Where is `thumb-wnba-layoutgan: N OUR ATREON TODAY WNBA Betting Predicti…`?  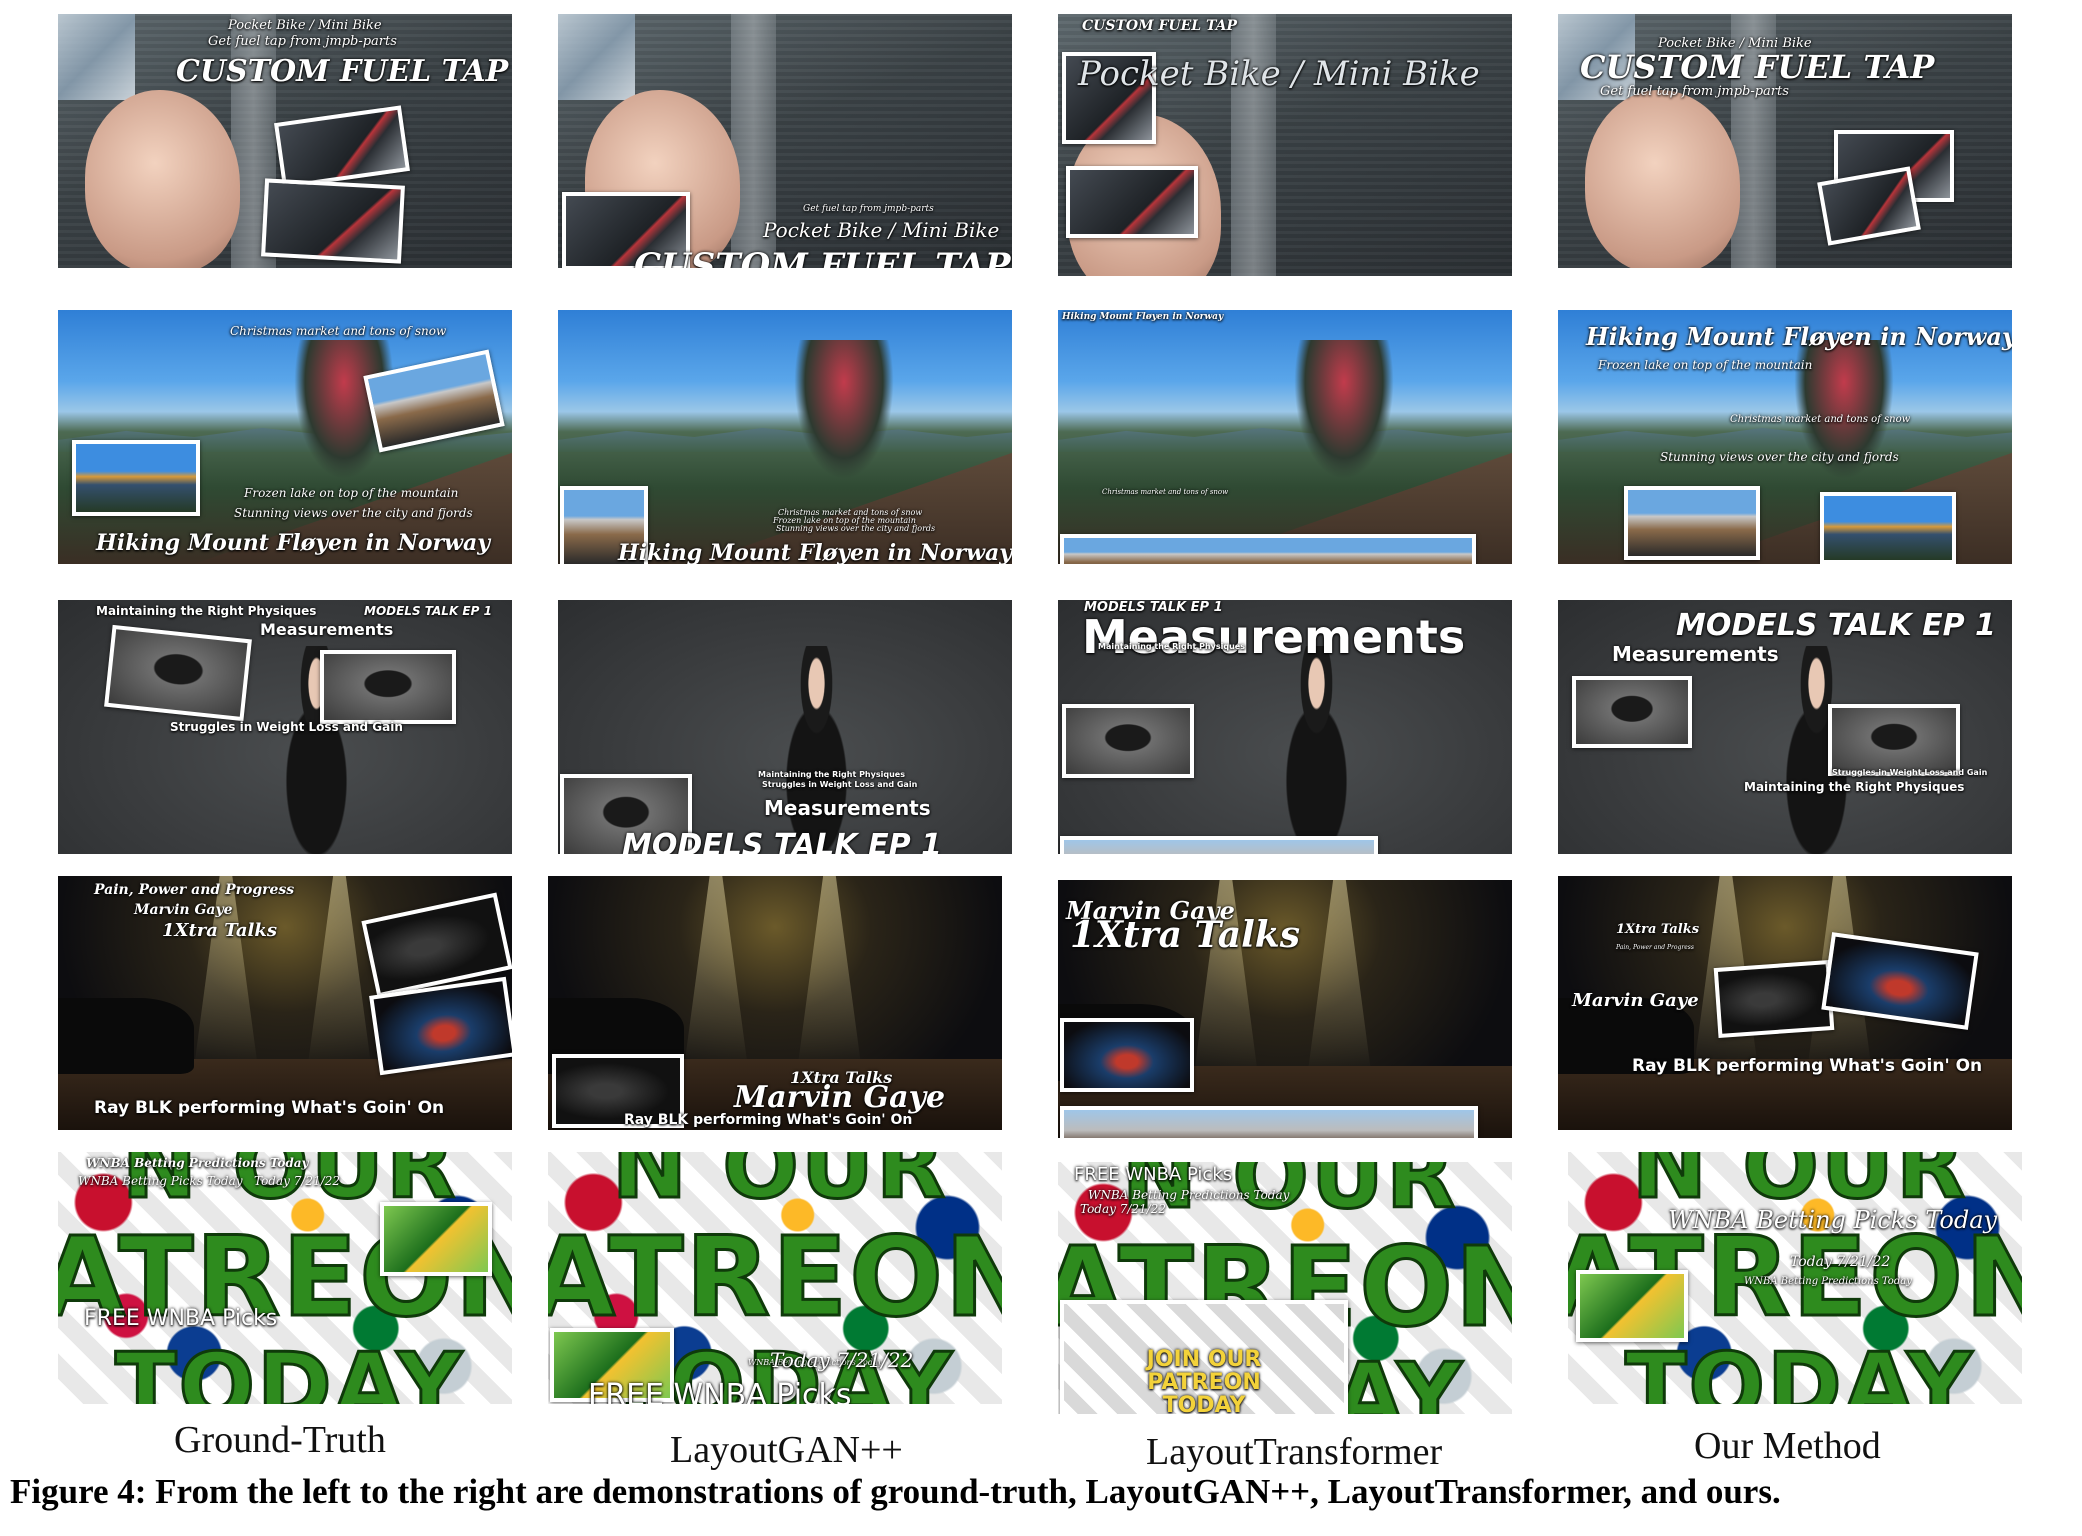 thumb-wnba-layoutgan: N OUR ATREON TODAY WNBA Betting Predicti… is located at coordinates (775, 1278).